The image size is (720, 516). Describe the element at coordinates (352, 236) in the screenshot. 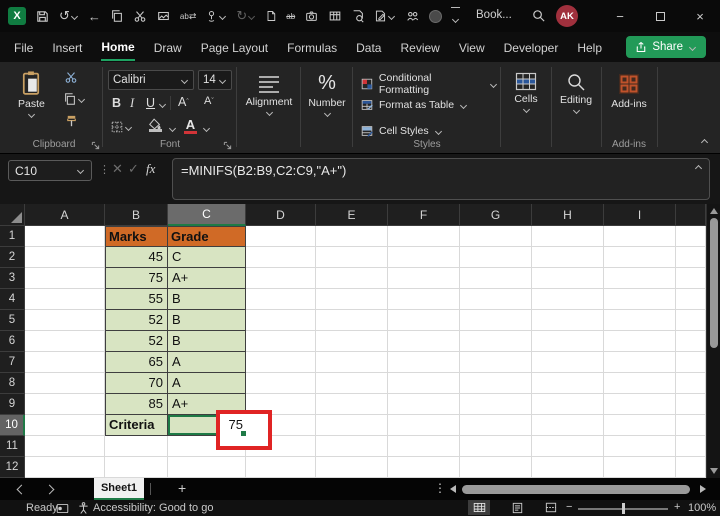

I see `cell-E1` at that location.